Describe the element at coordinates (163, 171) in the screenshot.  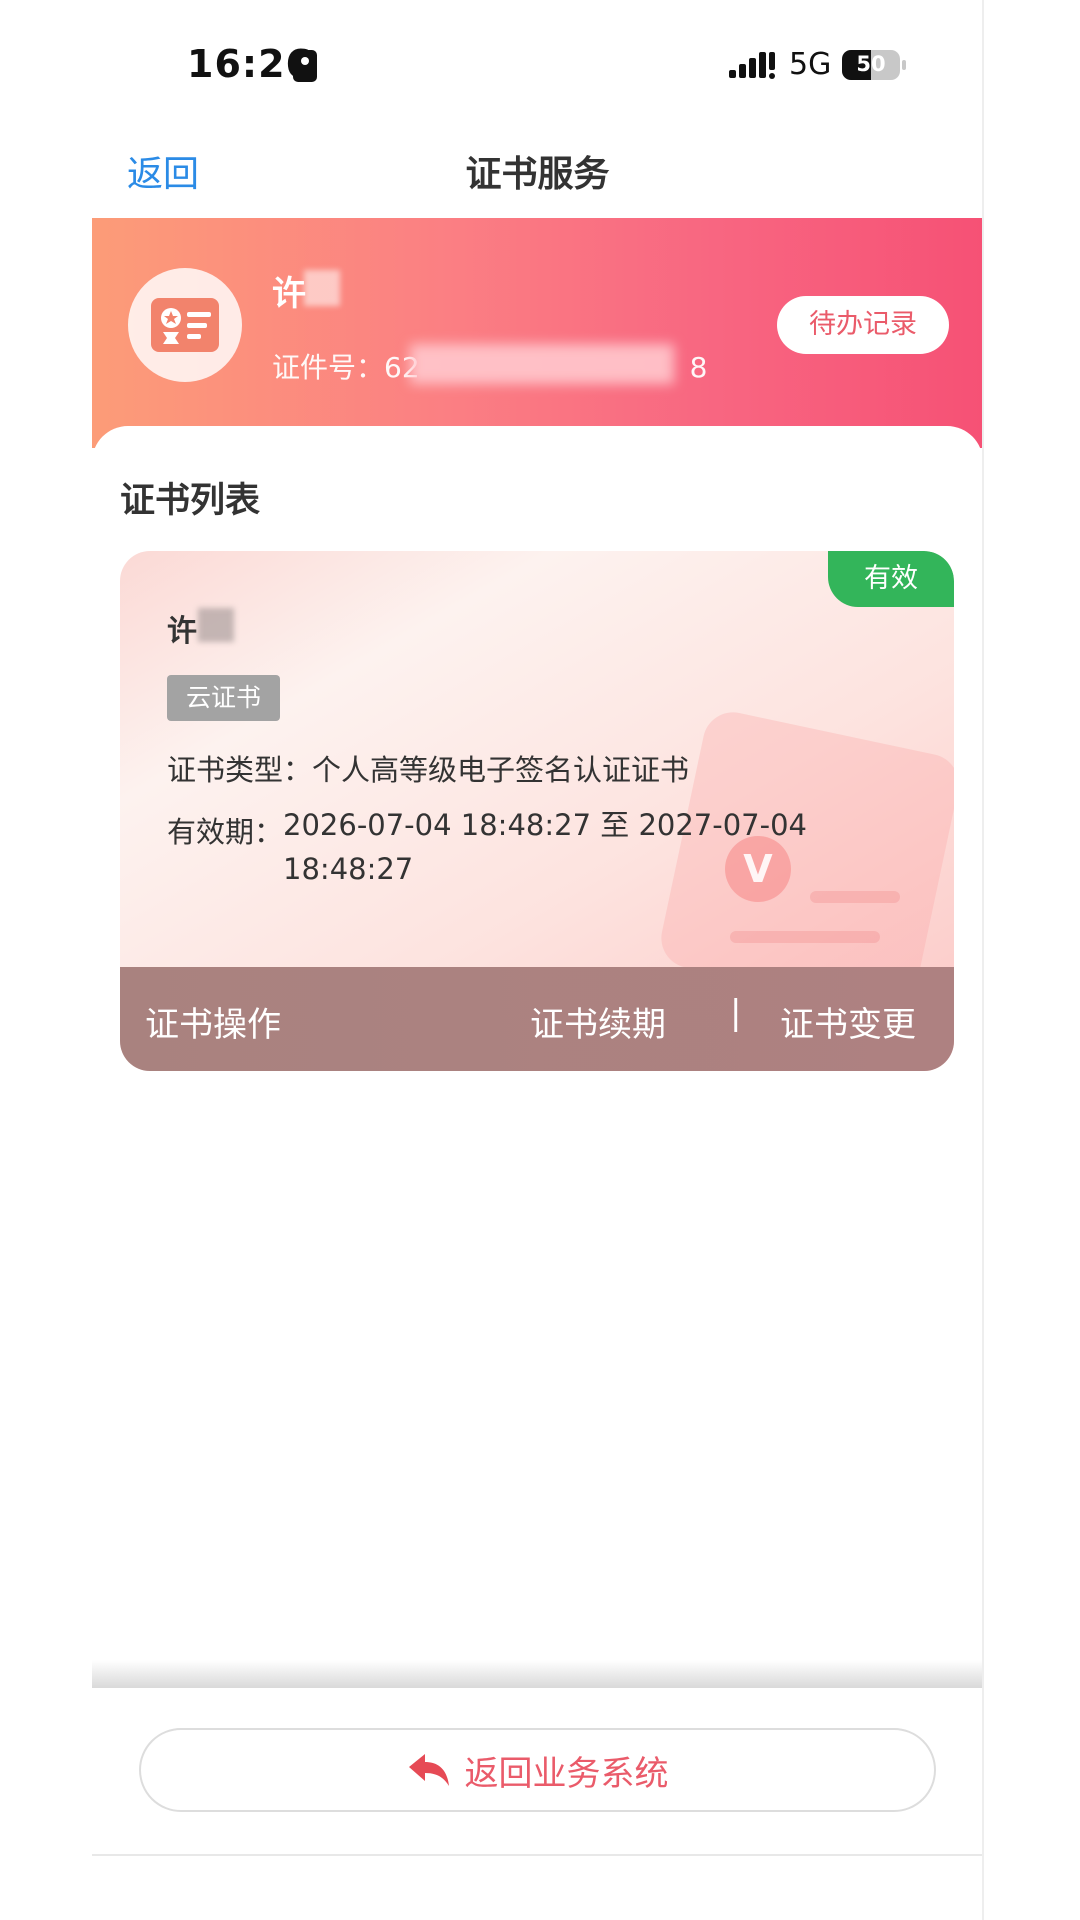
I see `back-button: 返回` at that location.